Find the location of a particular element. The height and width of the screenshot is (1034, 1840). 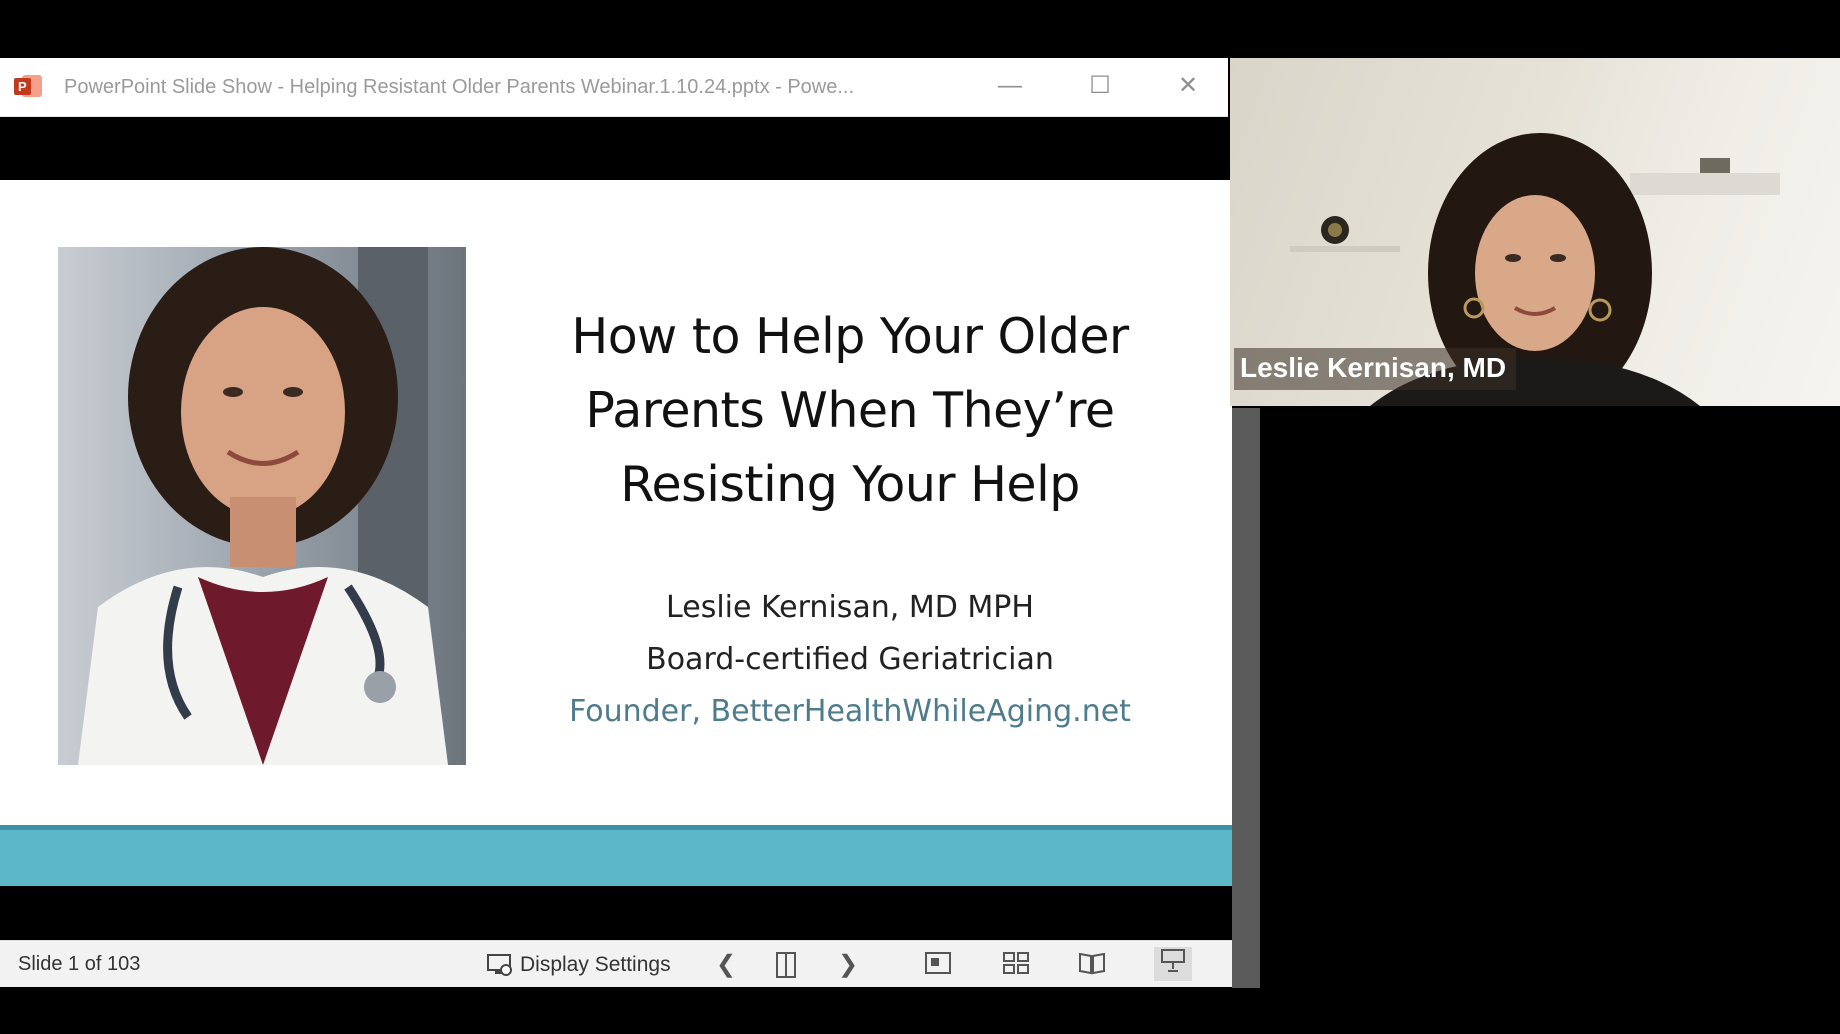

slide-title-line: Parents When They’re is located at coordinates (850, 410).